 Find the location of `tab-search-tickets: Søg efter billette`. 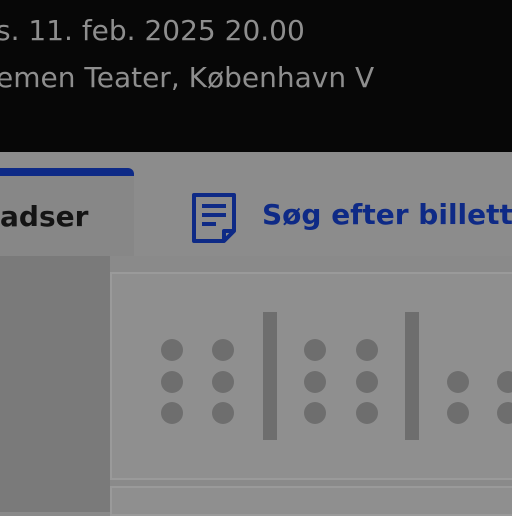

tab-search-tickets: Søg efter billette is located at coordinates (351, 218).